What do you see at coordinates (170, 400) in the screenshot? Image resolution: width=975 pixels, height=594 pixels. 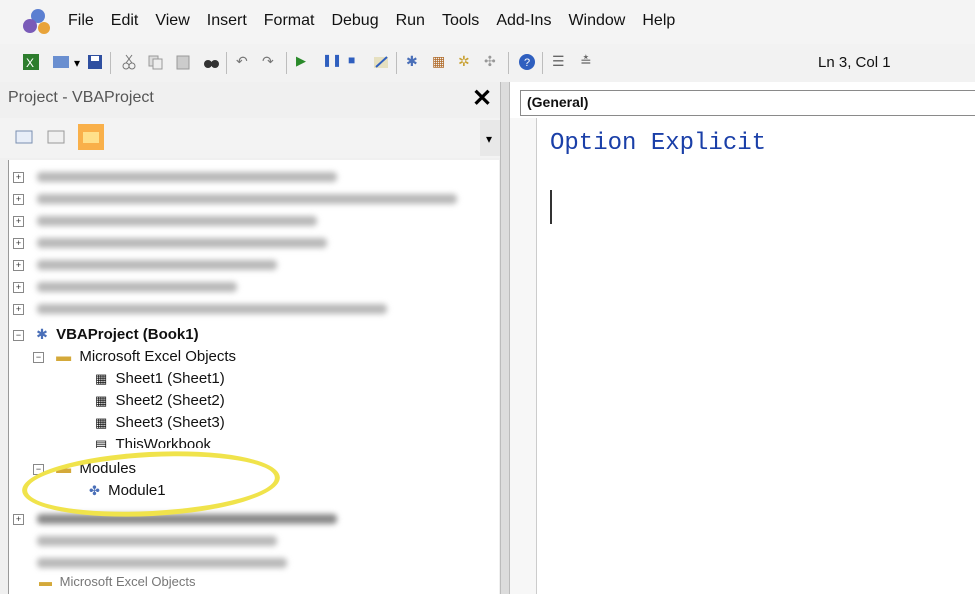 I see `tree-item-label: Sheet2 (Sheet2)` at bounding box center [170, 400].